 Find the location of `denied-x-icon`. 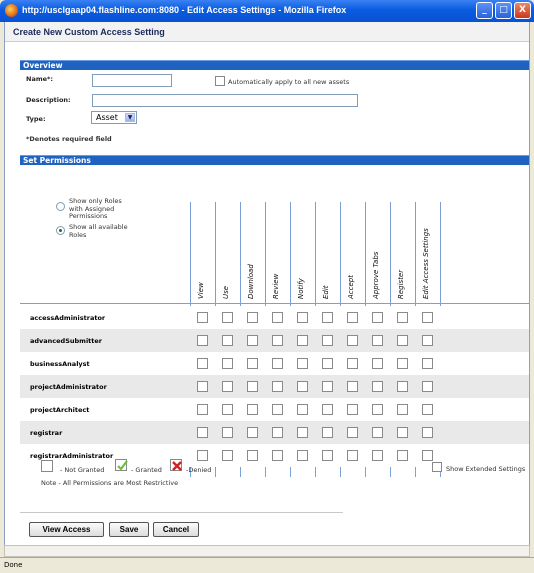

denied-x-icon is located at coordinates (176, 465).